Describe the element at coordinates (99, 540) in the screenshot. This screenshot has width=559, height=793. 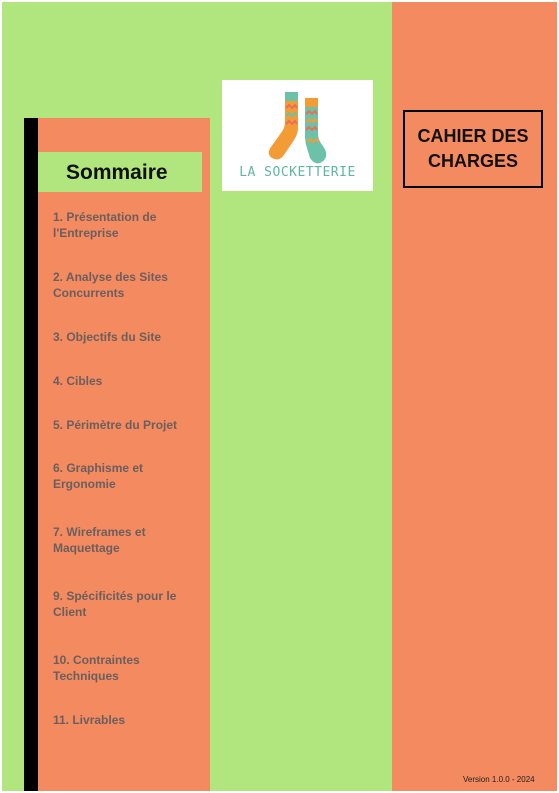
I see `toc-item-wireframes: 7. Wireframes et Maquettage` at that location.